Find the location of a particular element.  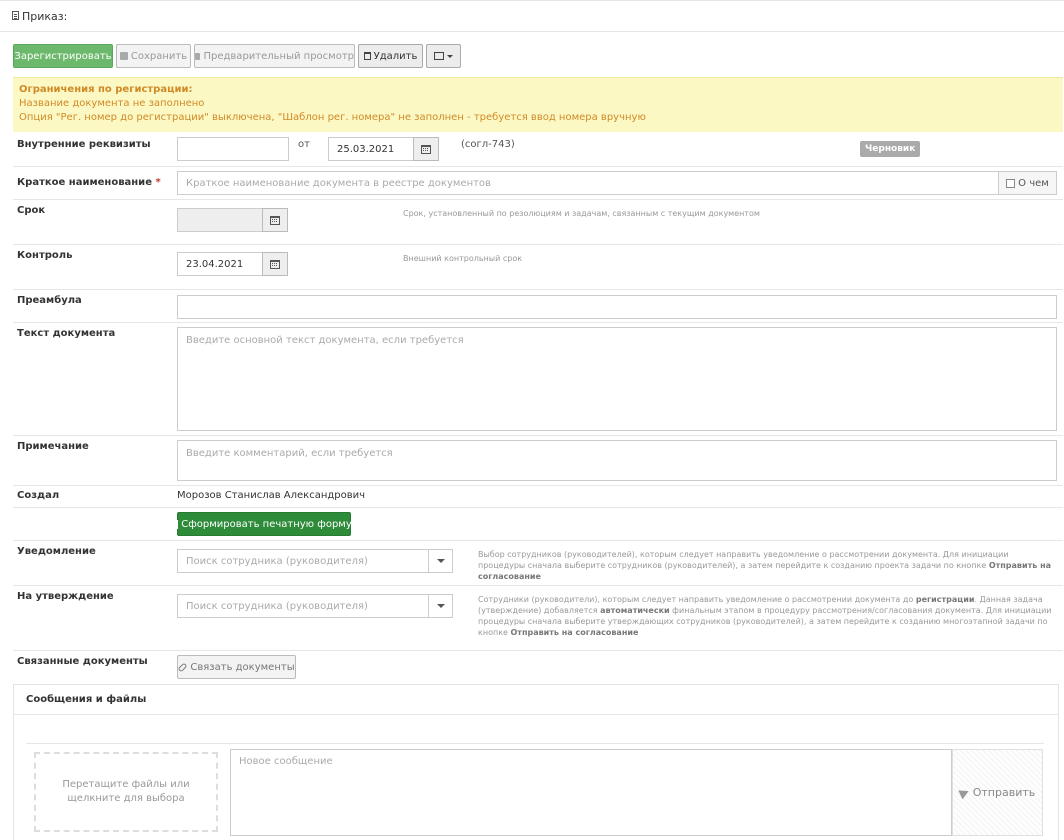

control-date-input: 23.04.2021 is located at coordinates (220, 264).